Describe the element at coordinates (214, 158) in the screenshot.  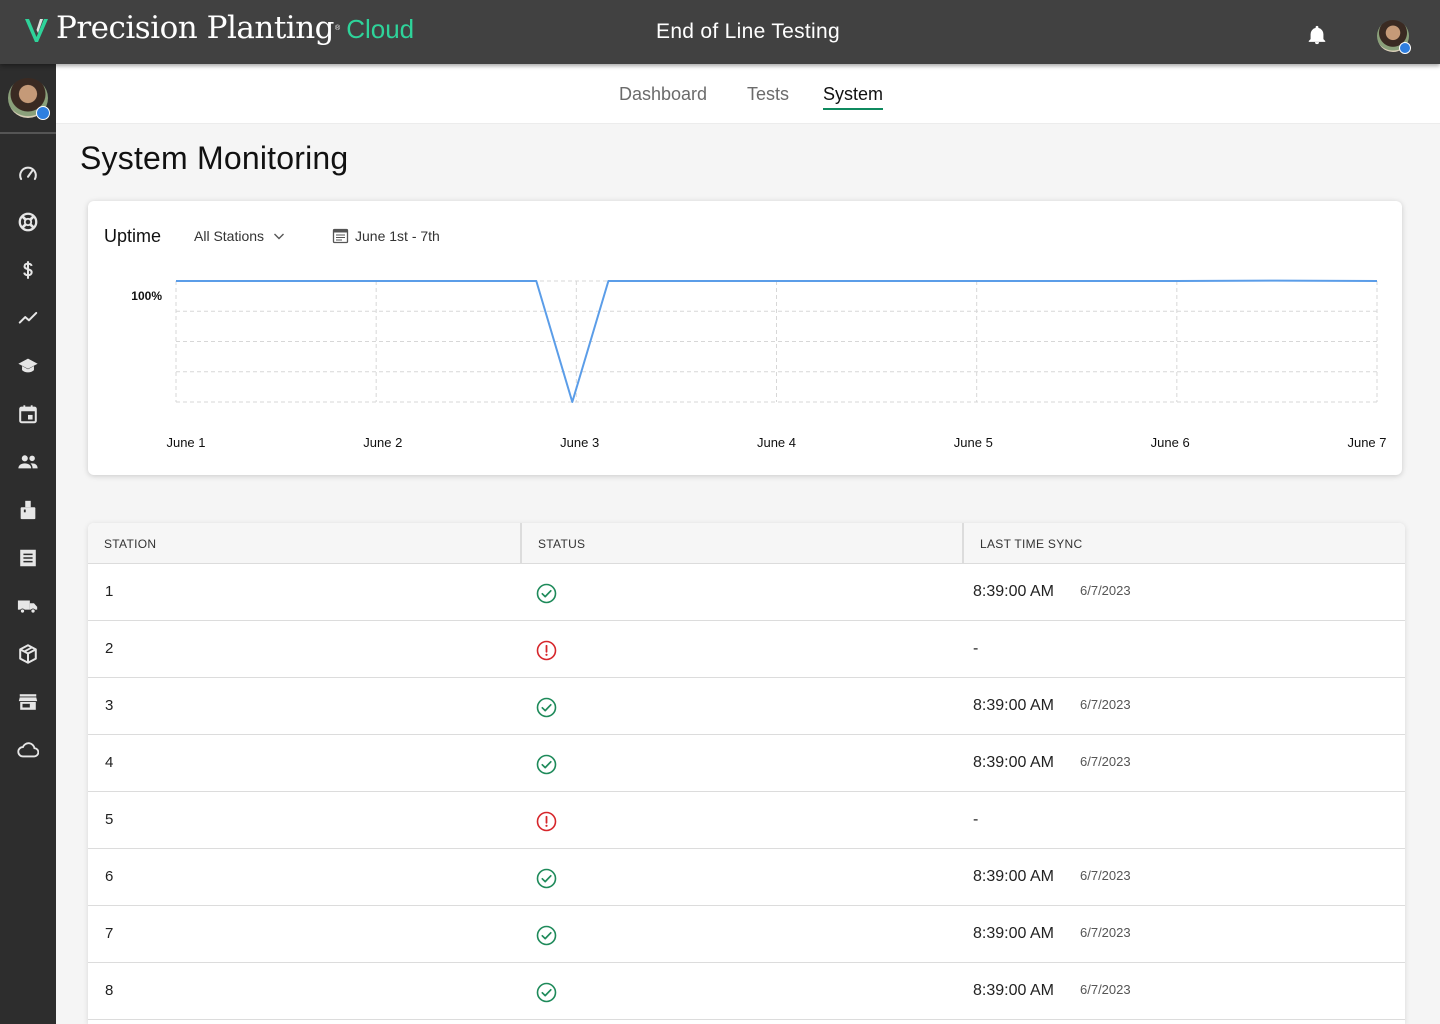
I see `page-title: System Monitoring` at that location.